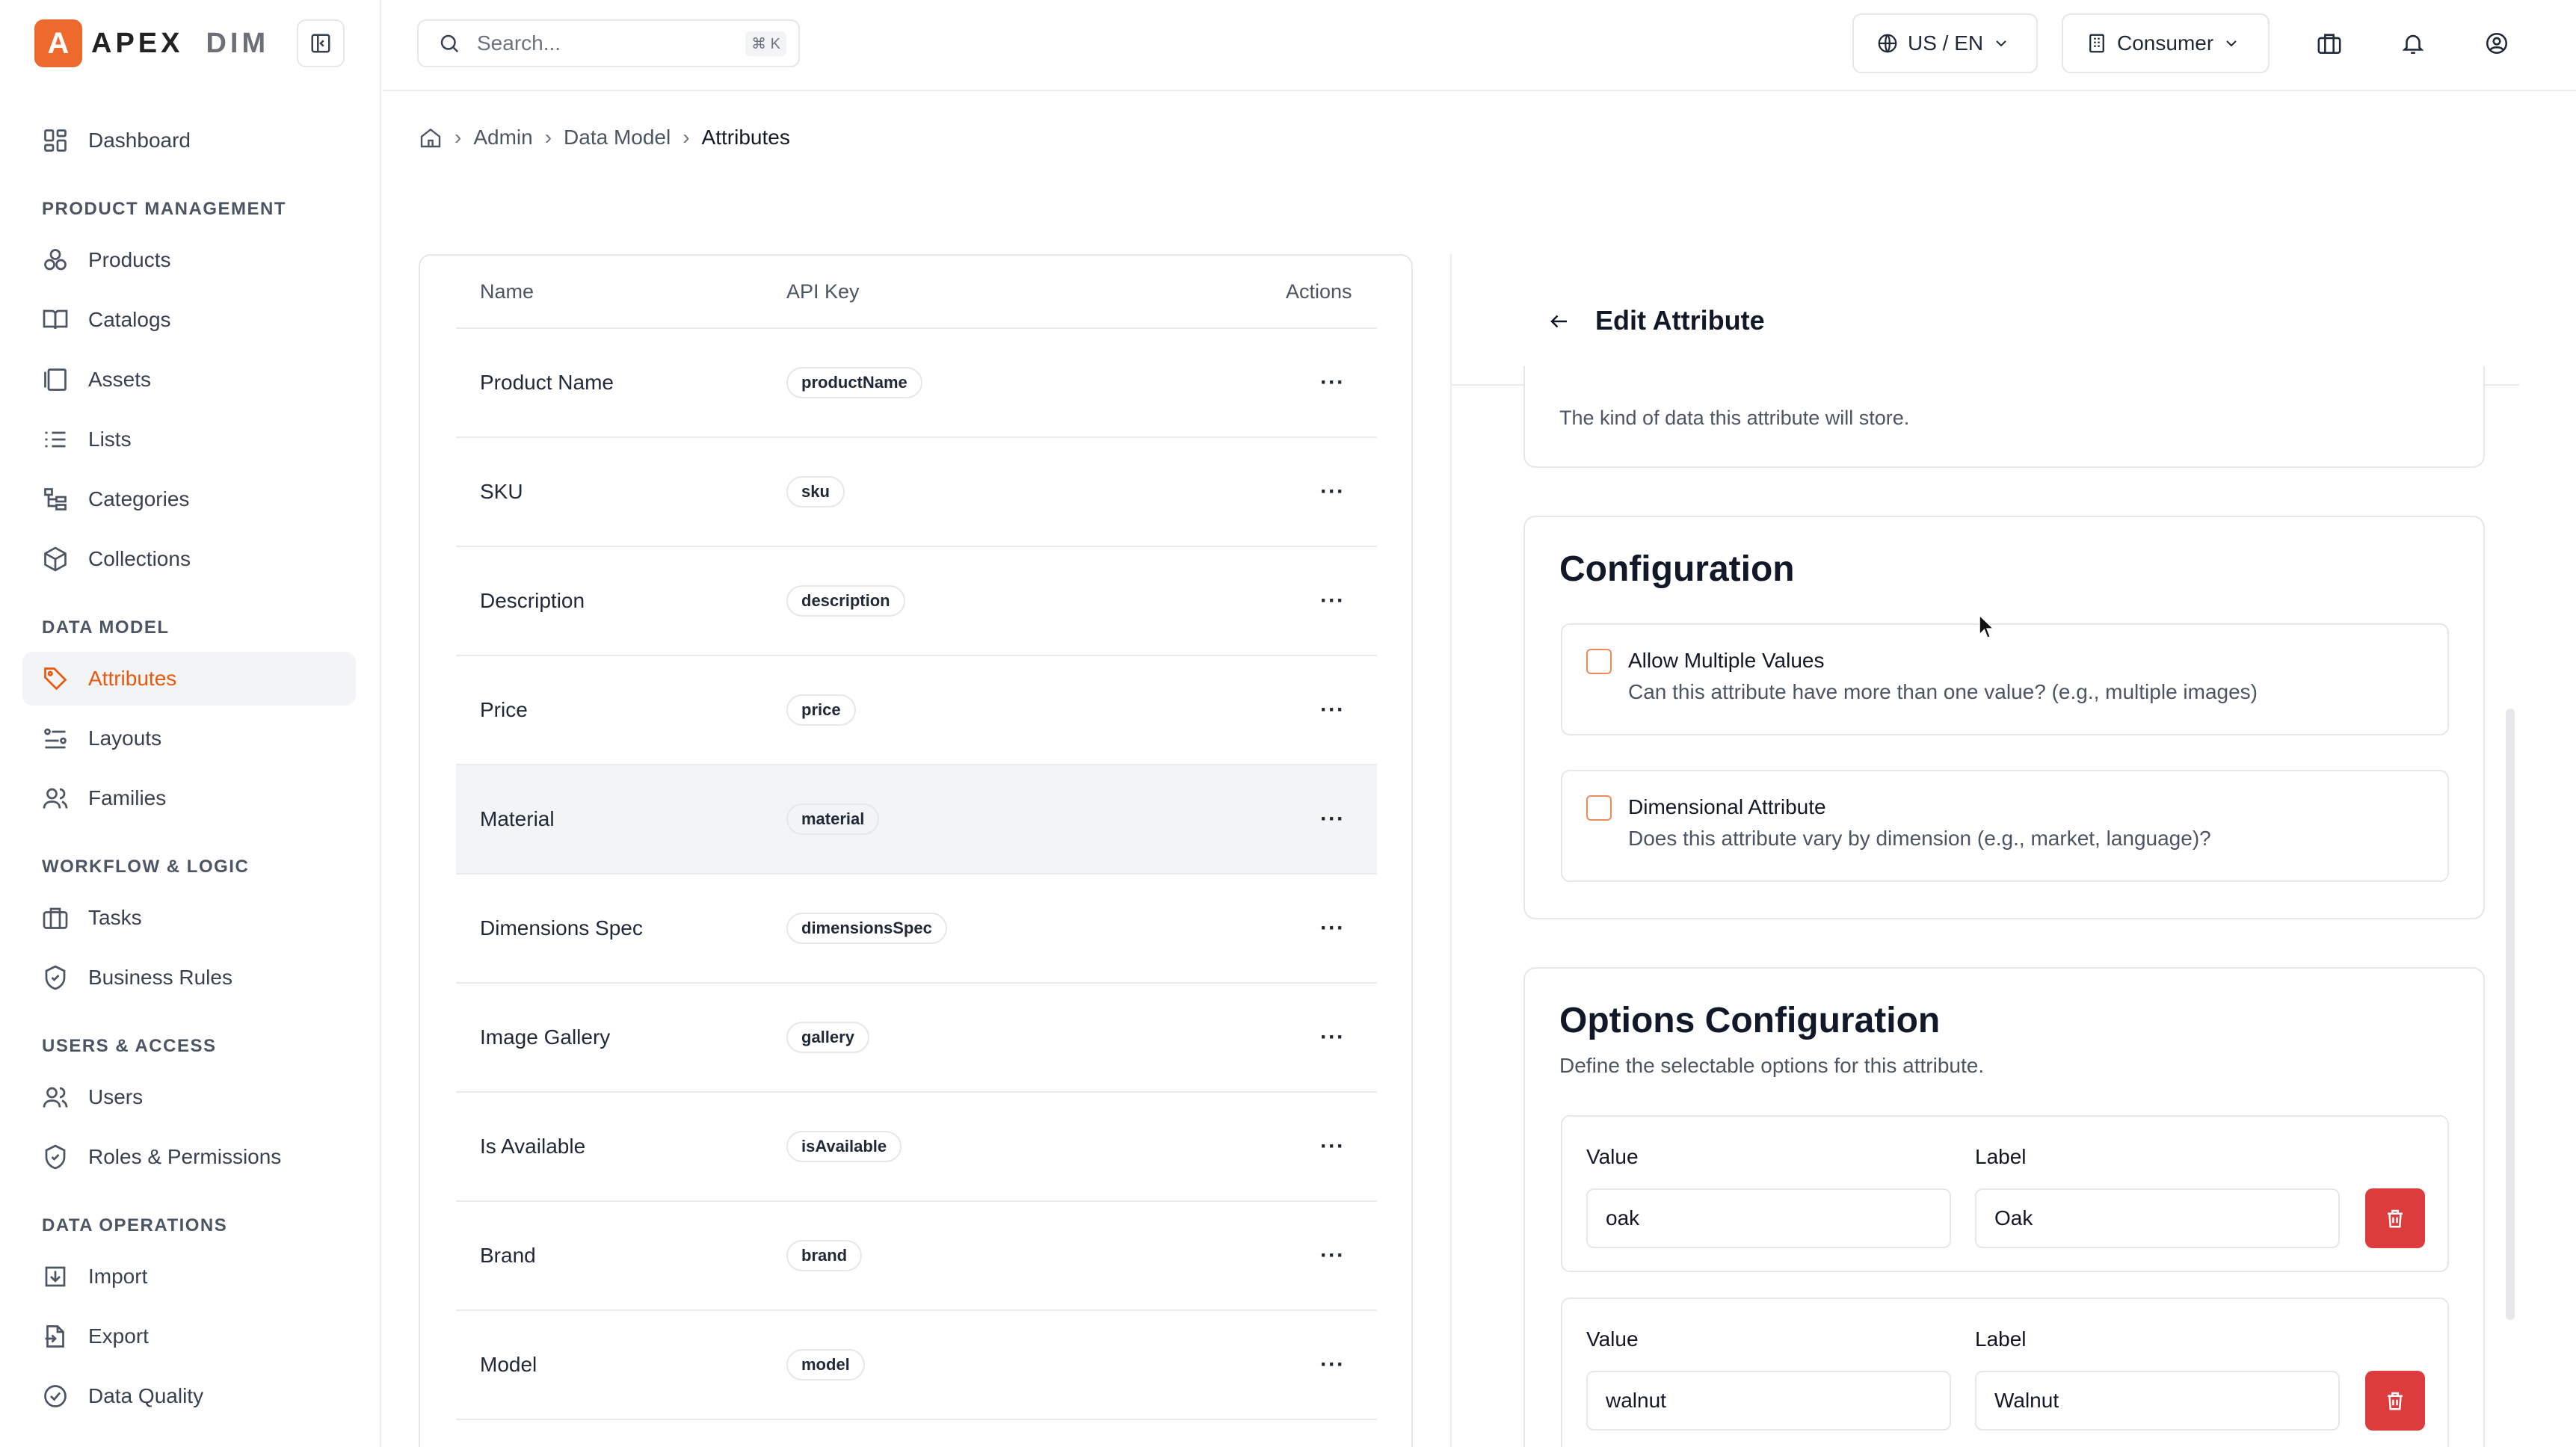 The height and width of the screenshot is (1447, 2576). What do you see at coordinates (139, 558) in the screenshot?
I see `sidebar-item-label: Collections` at bounding box center [139, 558].